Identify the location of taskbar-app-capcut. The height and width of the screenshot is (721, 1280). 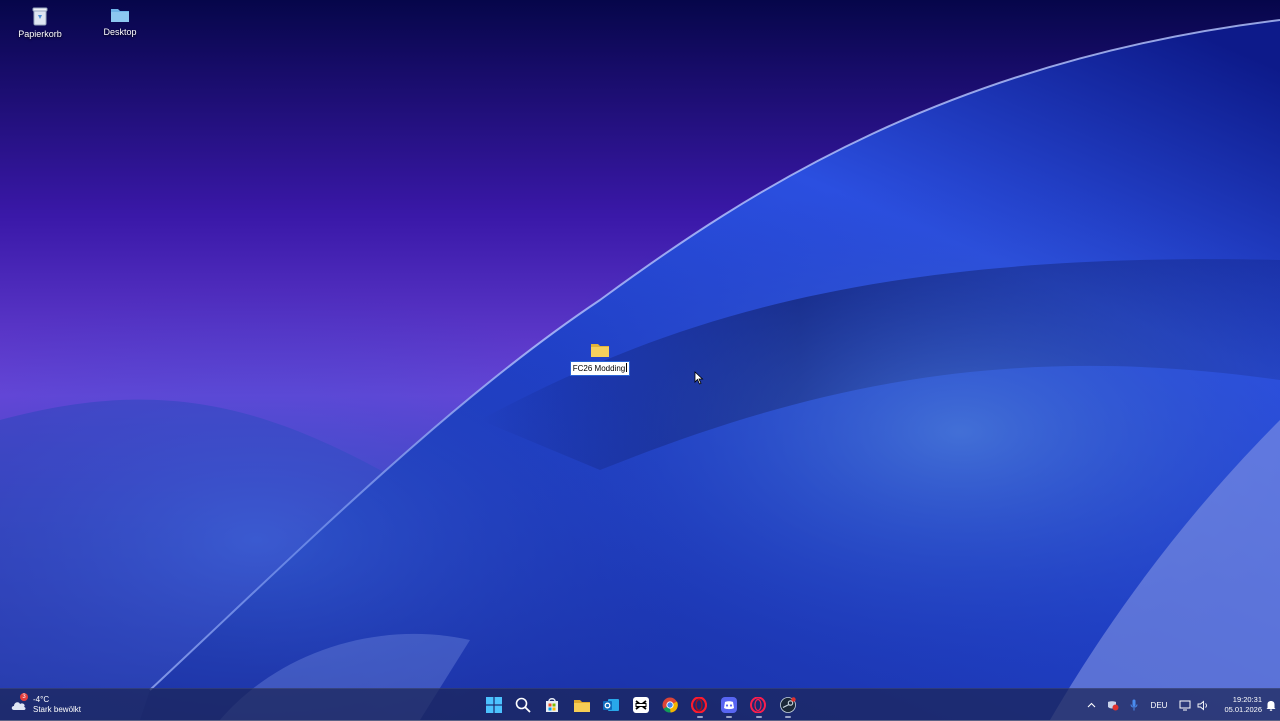
(640, 705).